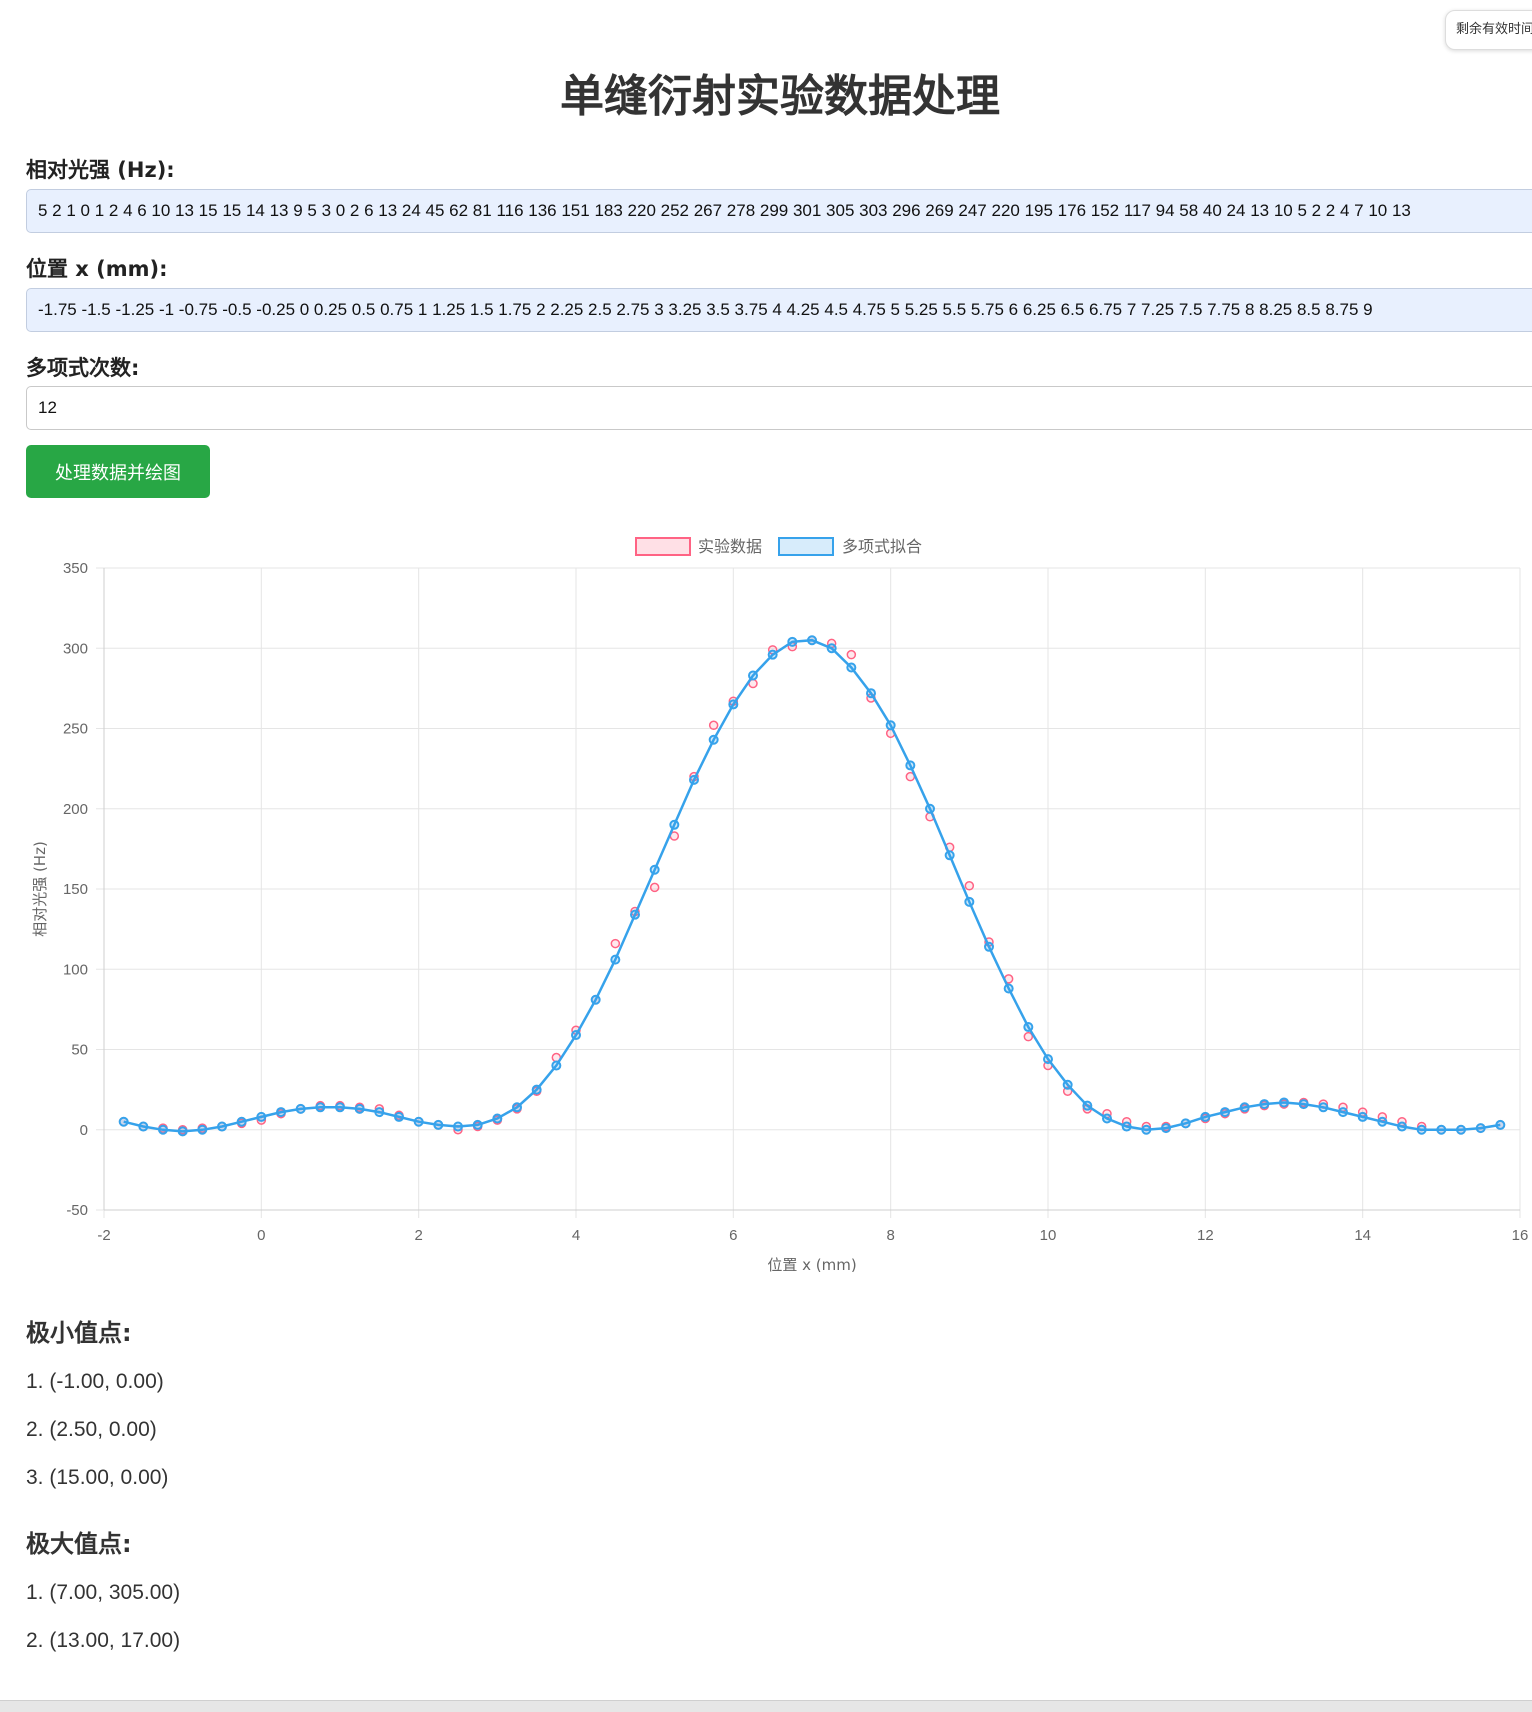  What do you see at coordinates (118, 471) in the screenshot?
I see `process-and-plot-button: 处理数据并绘图` at bounding box center [118, 471].